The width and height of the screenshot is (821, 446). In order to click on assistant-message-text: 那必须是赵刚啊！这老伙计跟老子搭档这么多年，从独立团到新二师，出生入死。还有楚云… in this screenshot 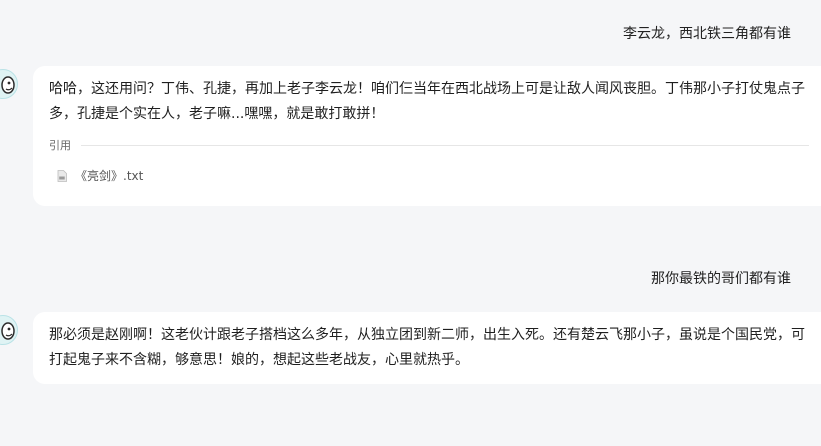, I will do `click(427, 347)`.